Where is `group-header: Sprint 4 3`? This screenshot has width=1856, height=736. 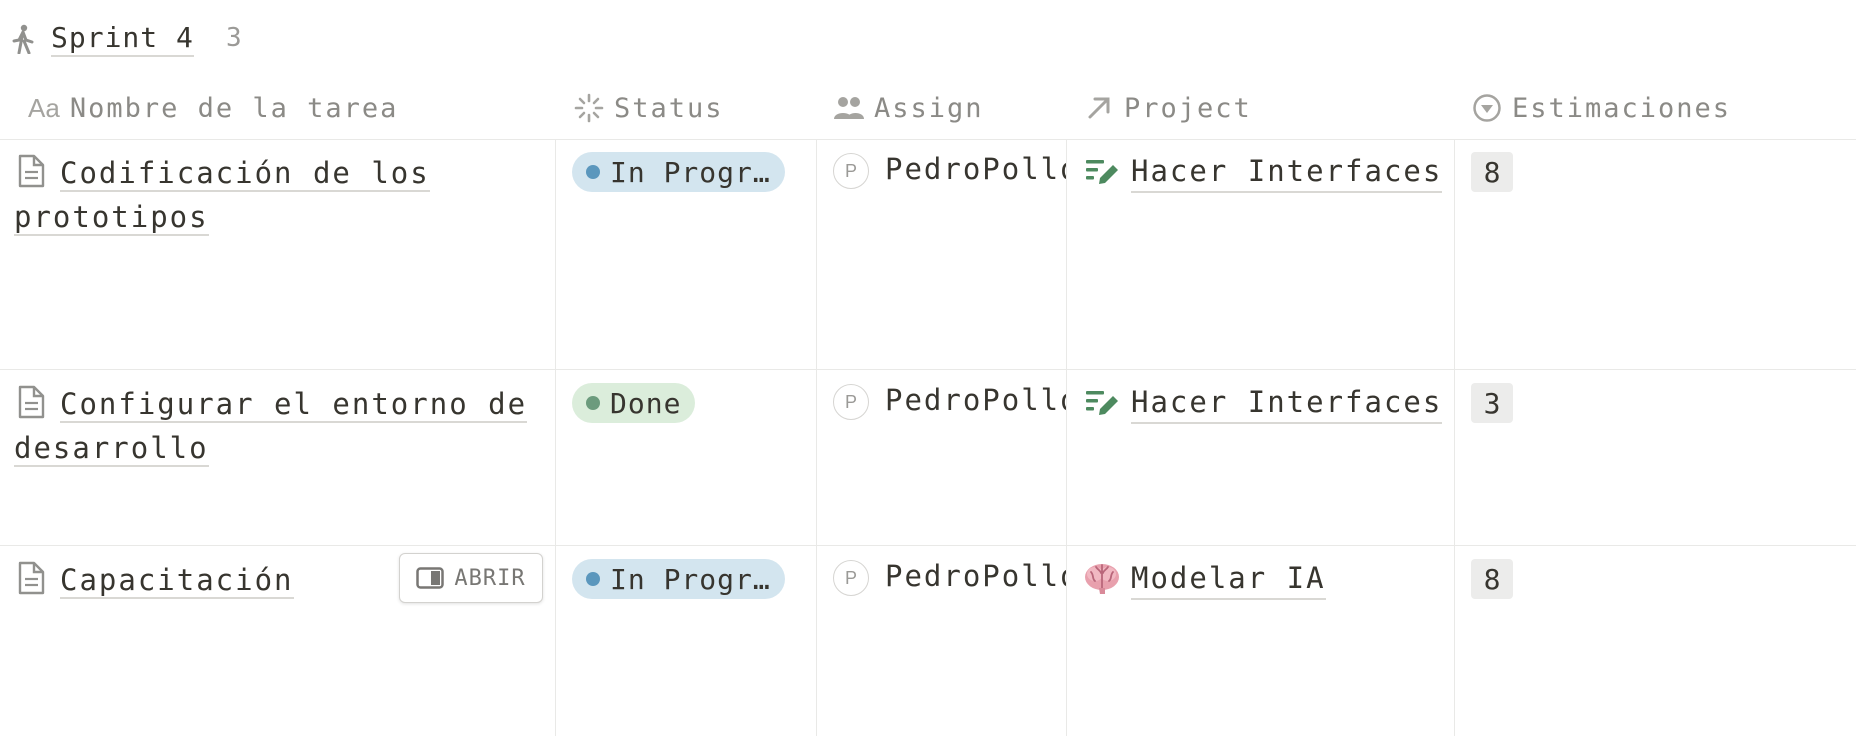
group-header: Sprint 4 3 is located at coordinates (928, 40).